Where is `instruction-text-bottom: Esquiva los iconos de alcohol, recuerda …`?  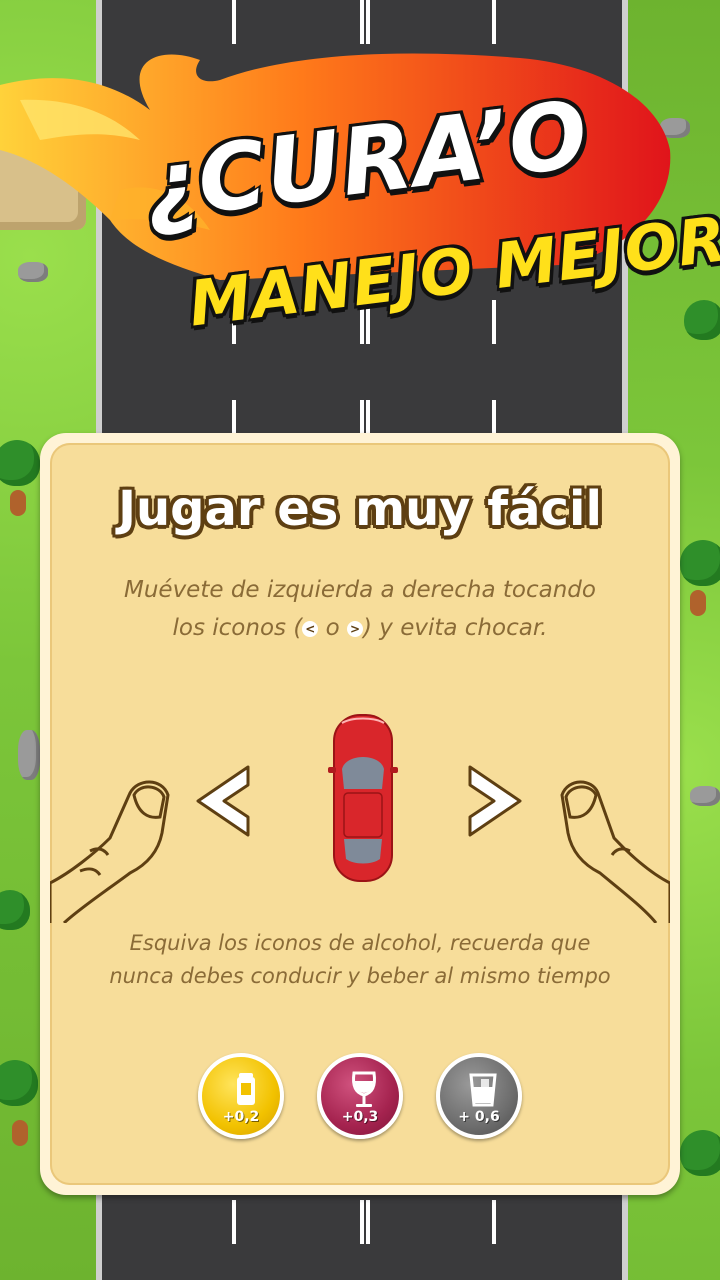
instruction-text-bottom: Esquiva los iconos de alcohol, recuerda … is located at coordinates (360, 959).